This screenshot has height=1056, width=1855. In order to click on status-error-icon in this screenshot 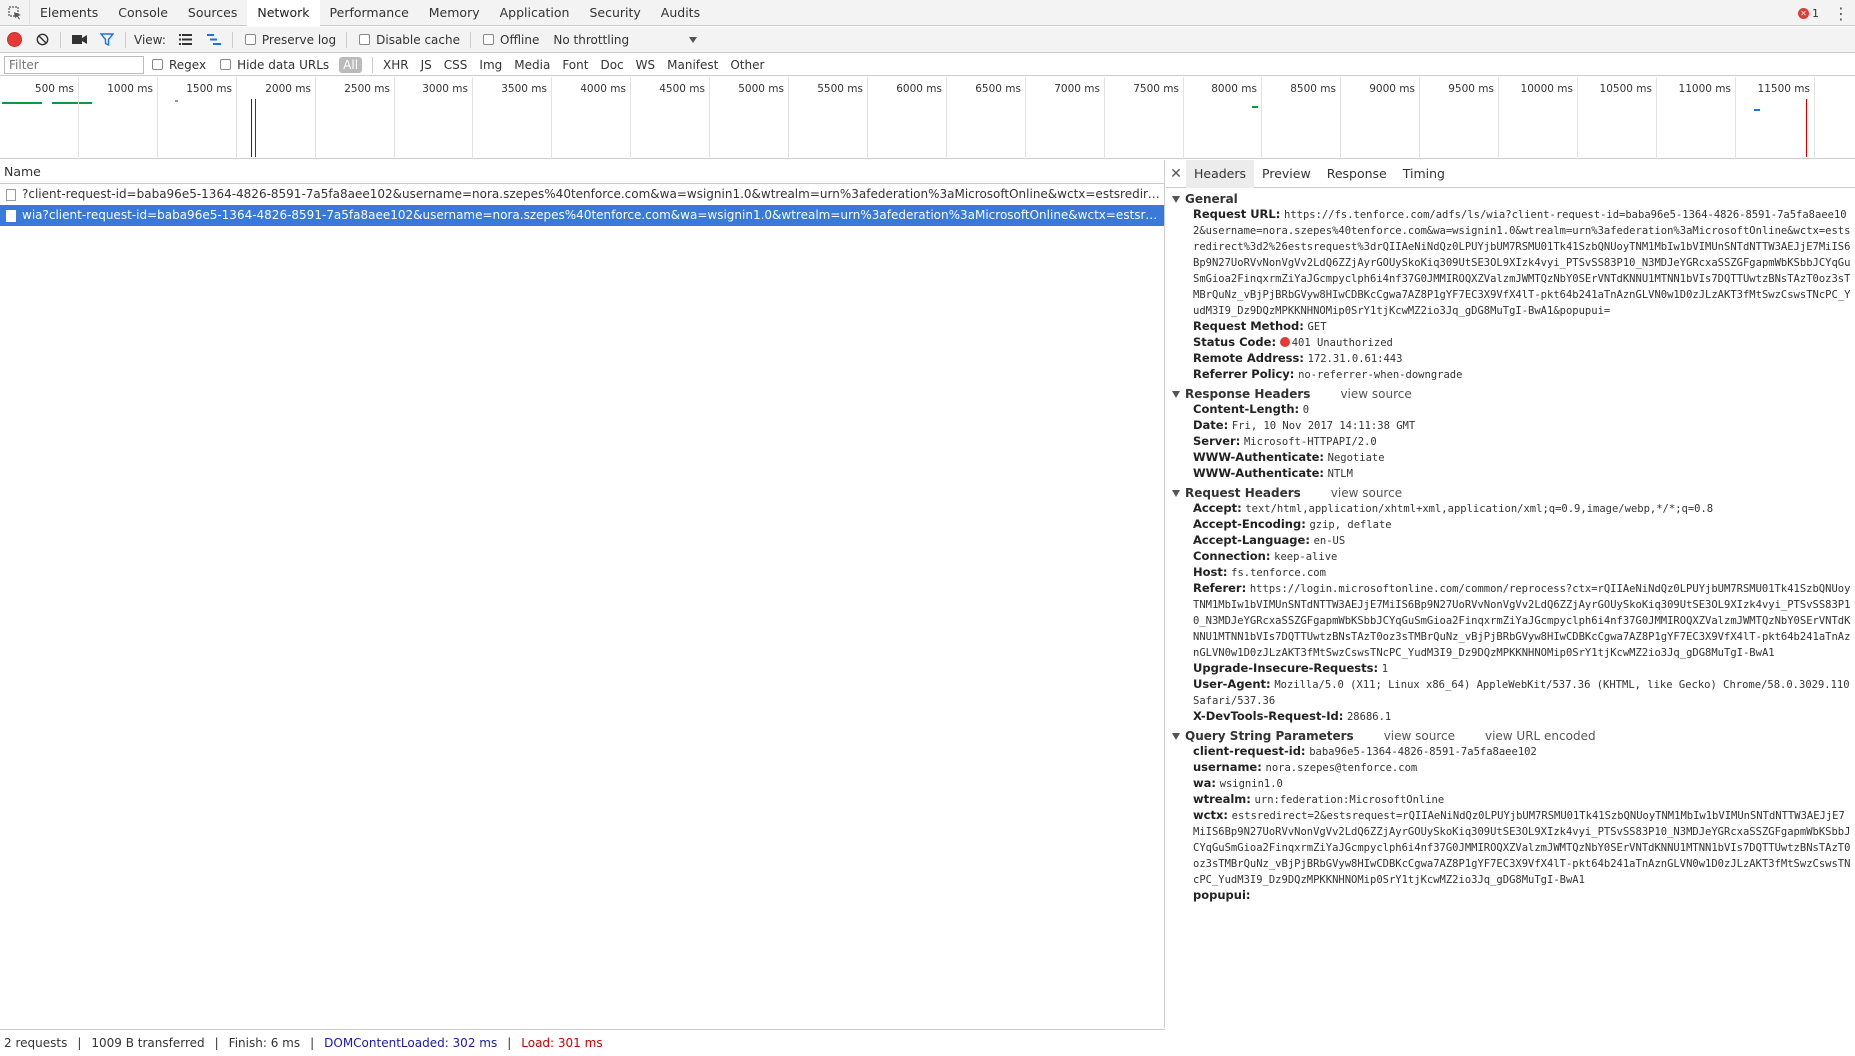, I will do `click(1284, 342)`.